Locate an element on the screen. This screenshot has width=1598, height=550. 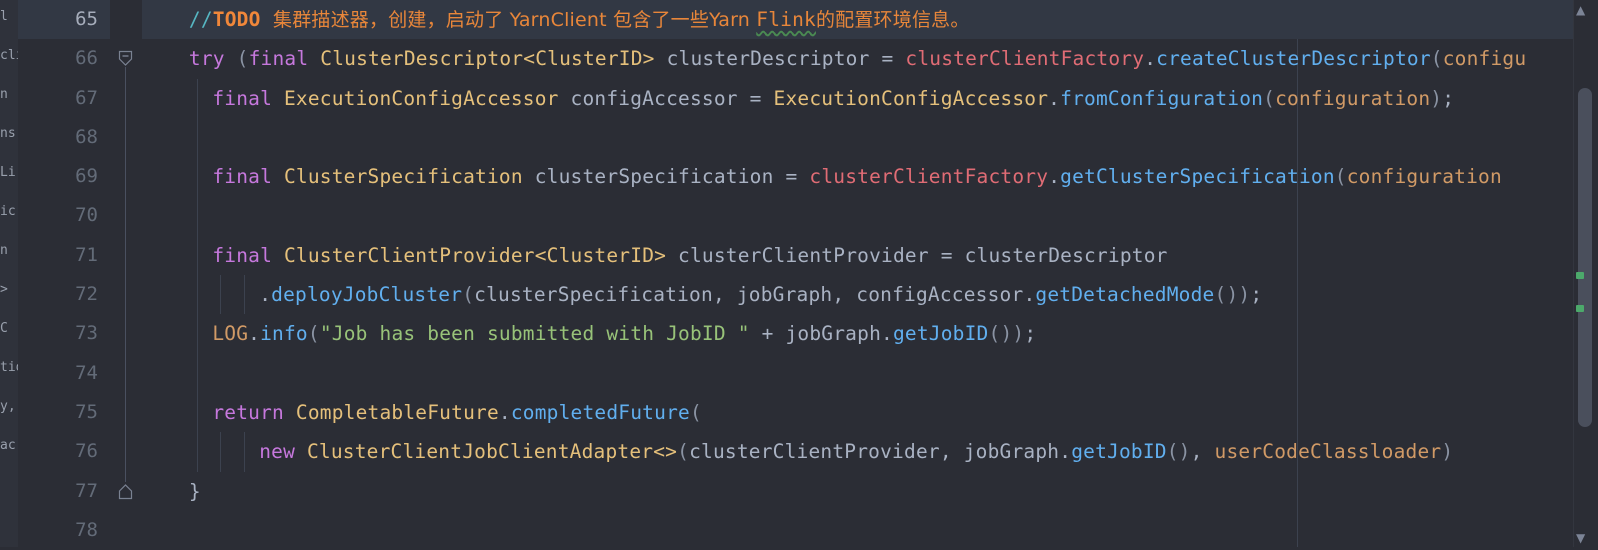
code-token: clusterDescriptor is located at coordinates (768, 59).